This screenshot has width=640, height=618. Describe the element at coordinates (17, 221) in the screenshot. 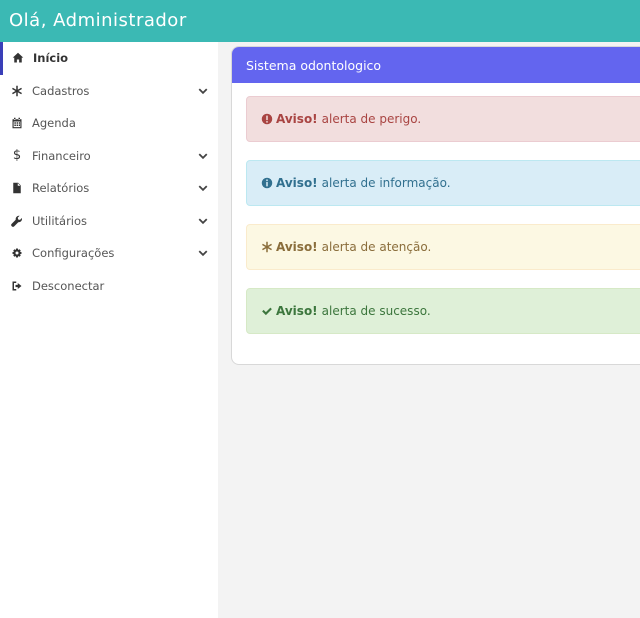

I see `wrench-icon` at that location.